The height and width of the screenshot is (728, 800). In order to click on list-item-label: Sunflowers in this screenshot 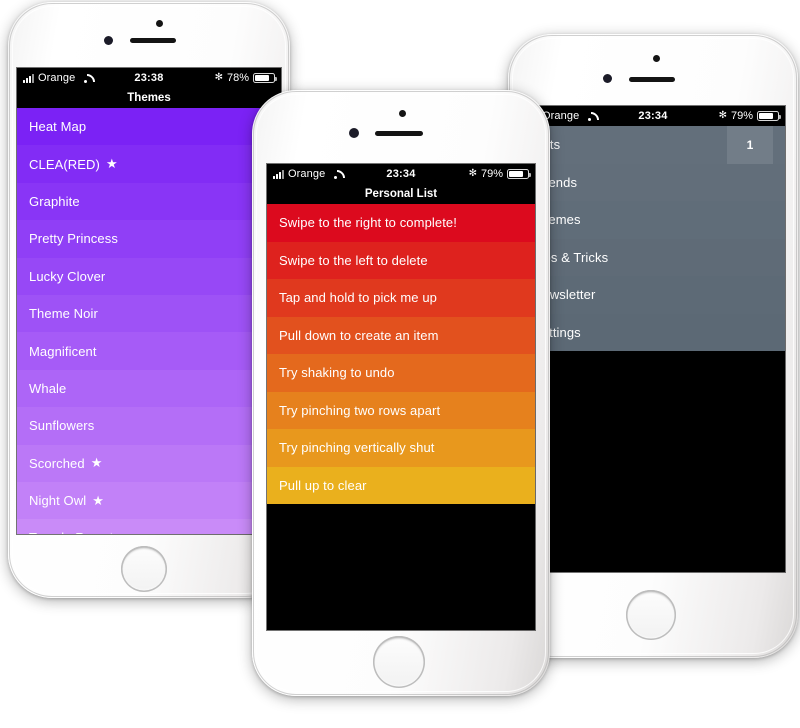, I will do `click(62, 426)`.